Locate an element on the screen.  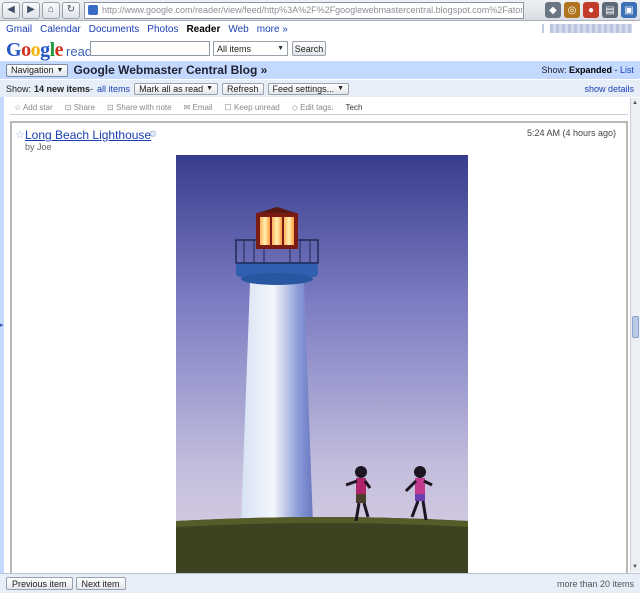
gbar-link-gmail: Gmail is located at coordinates (19, 29).